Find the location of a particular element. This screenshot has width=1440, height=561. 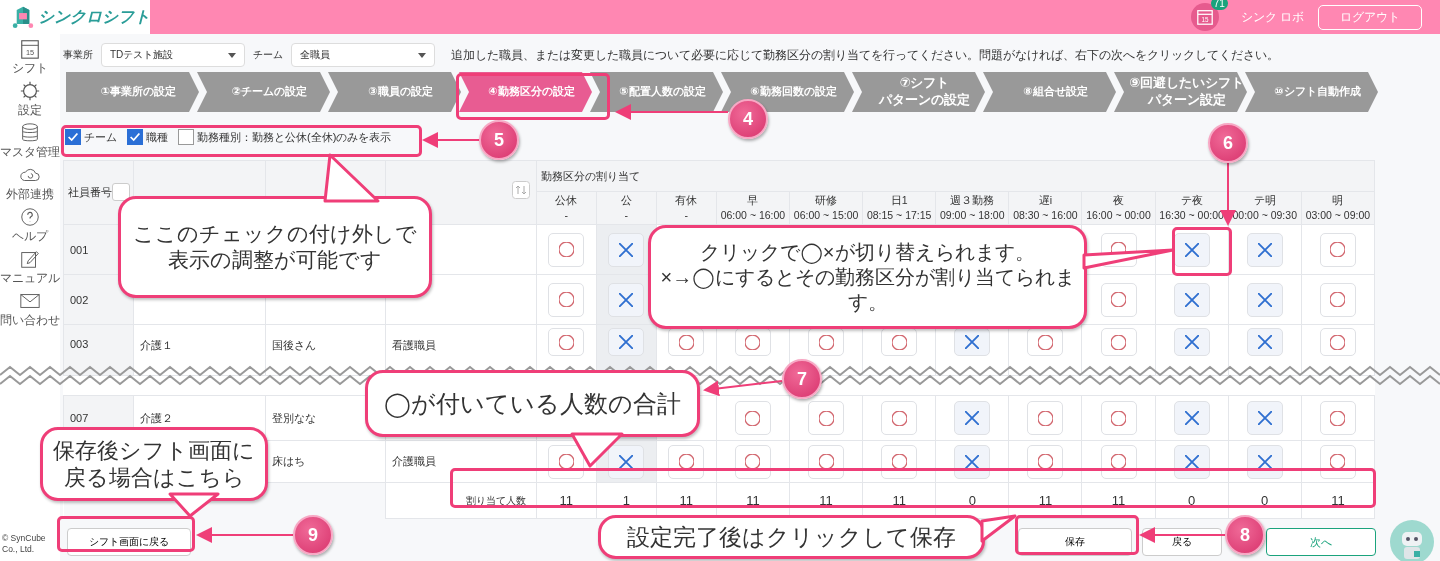

step-tab: ⑦シフト パターンの設定 is located at coordinates (918, 92).